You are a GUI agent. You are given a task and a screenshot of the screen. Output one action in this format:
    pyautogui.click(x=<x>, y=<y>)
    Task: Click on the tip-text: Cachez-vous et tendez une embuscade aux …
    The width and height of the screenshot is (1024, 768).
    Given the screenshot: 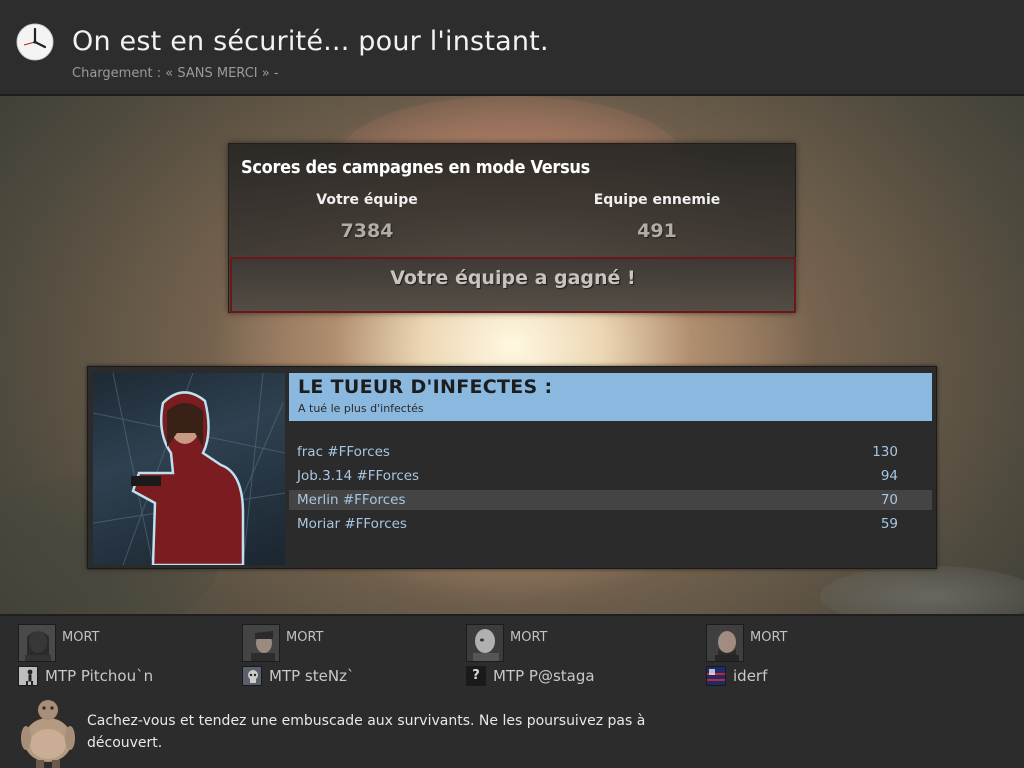 What is the action you would take?
    pyautogui.click(x=366, y=732)
    